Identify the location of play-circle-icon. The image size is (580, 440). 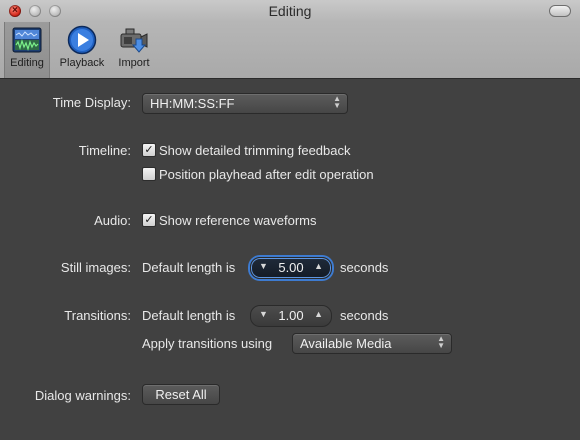
(82, 40).